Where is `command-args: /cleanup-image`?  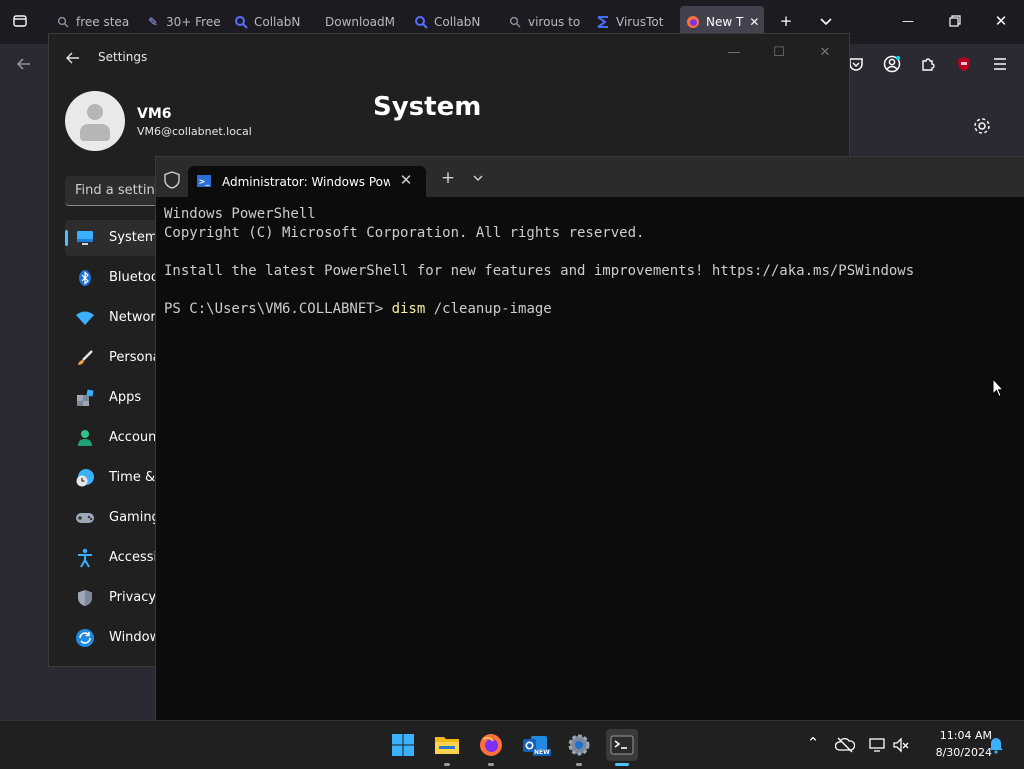 command-args: /cleanup-image is located at coordinates (488, 309).